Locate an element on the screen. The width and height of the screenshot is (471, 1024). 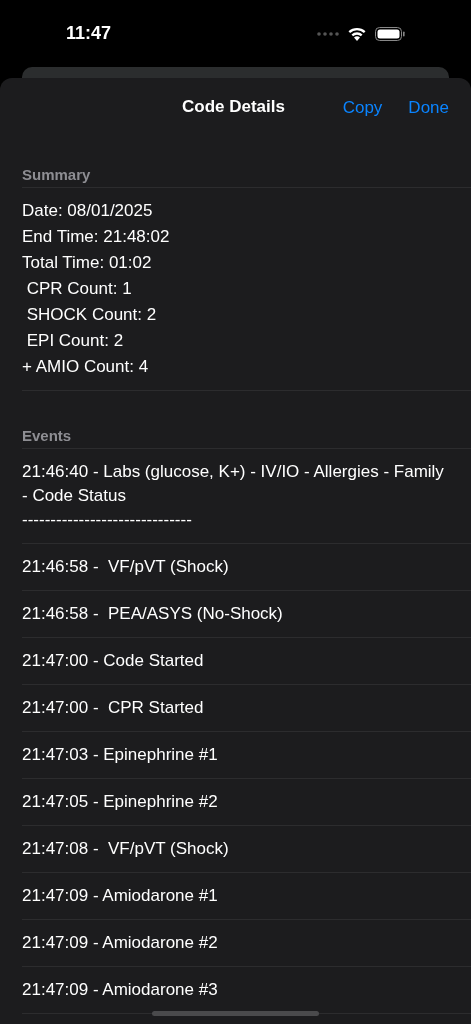
signal-icon is located at coordinates (328, 33).